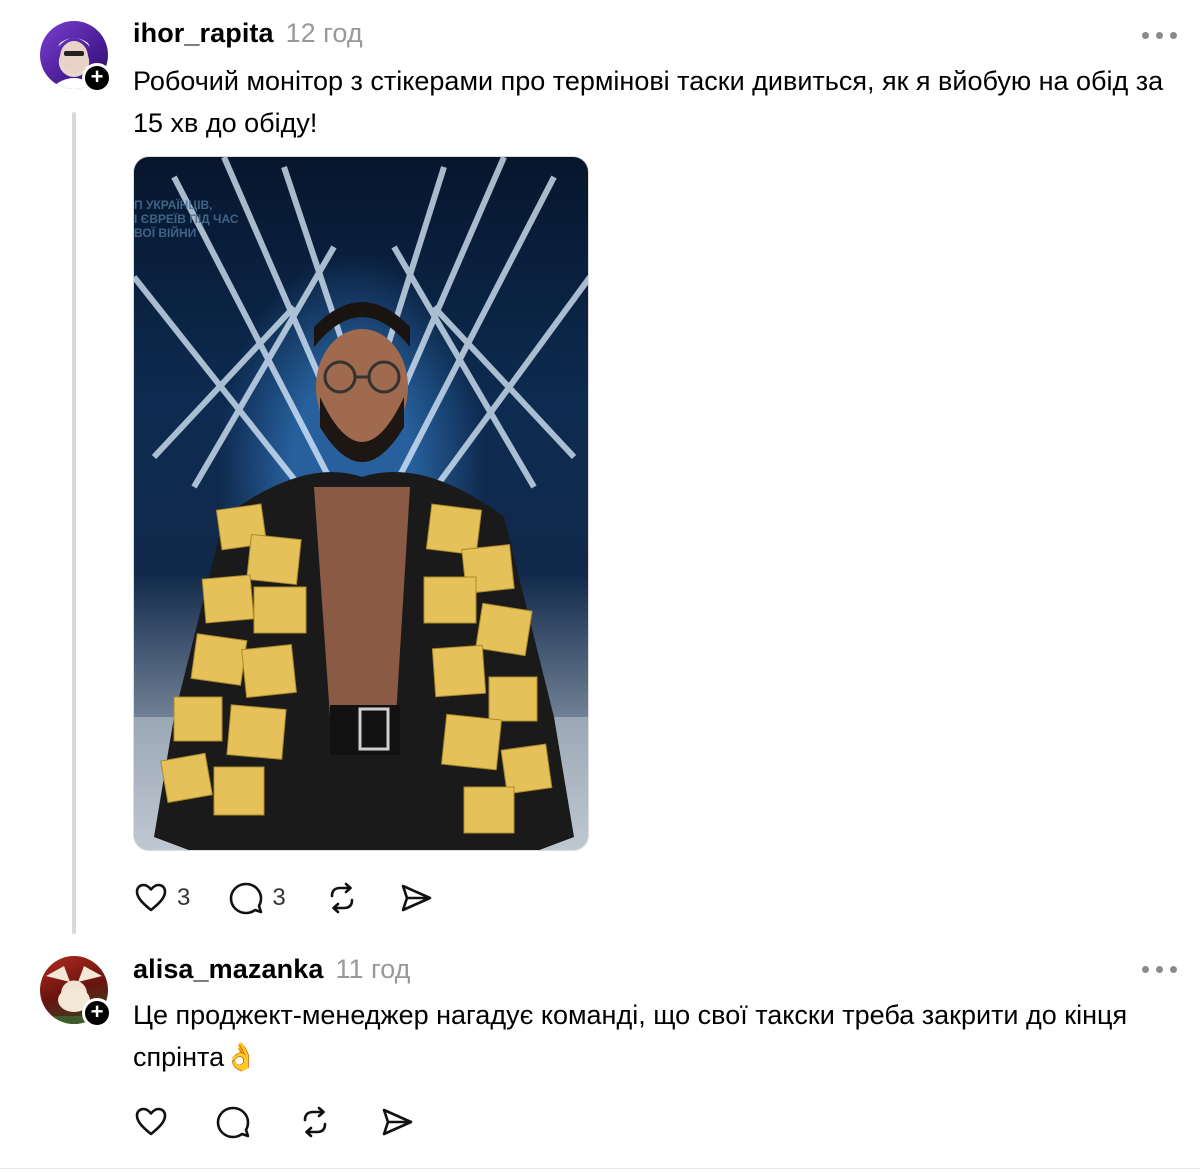 This screenshot has width=1200, height=1173. I want to click on like-button, so click(151, 1122).